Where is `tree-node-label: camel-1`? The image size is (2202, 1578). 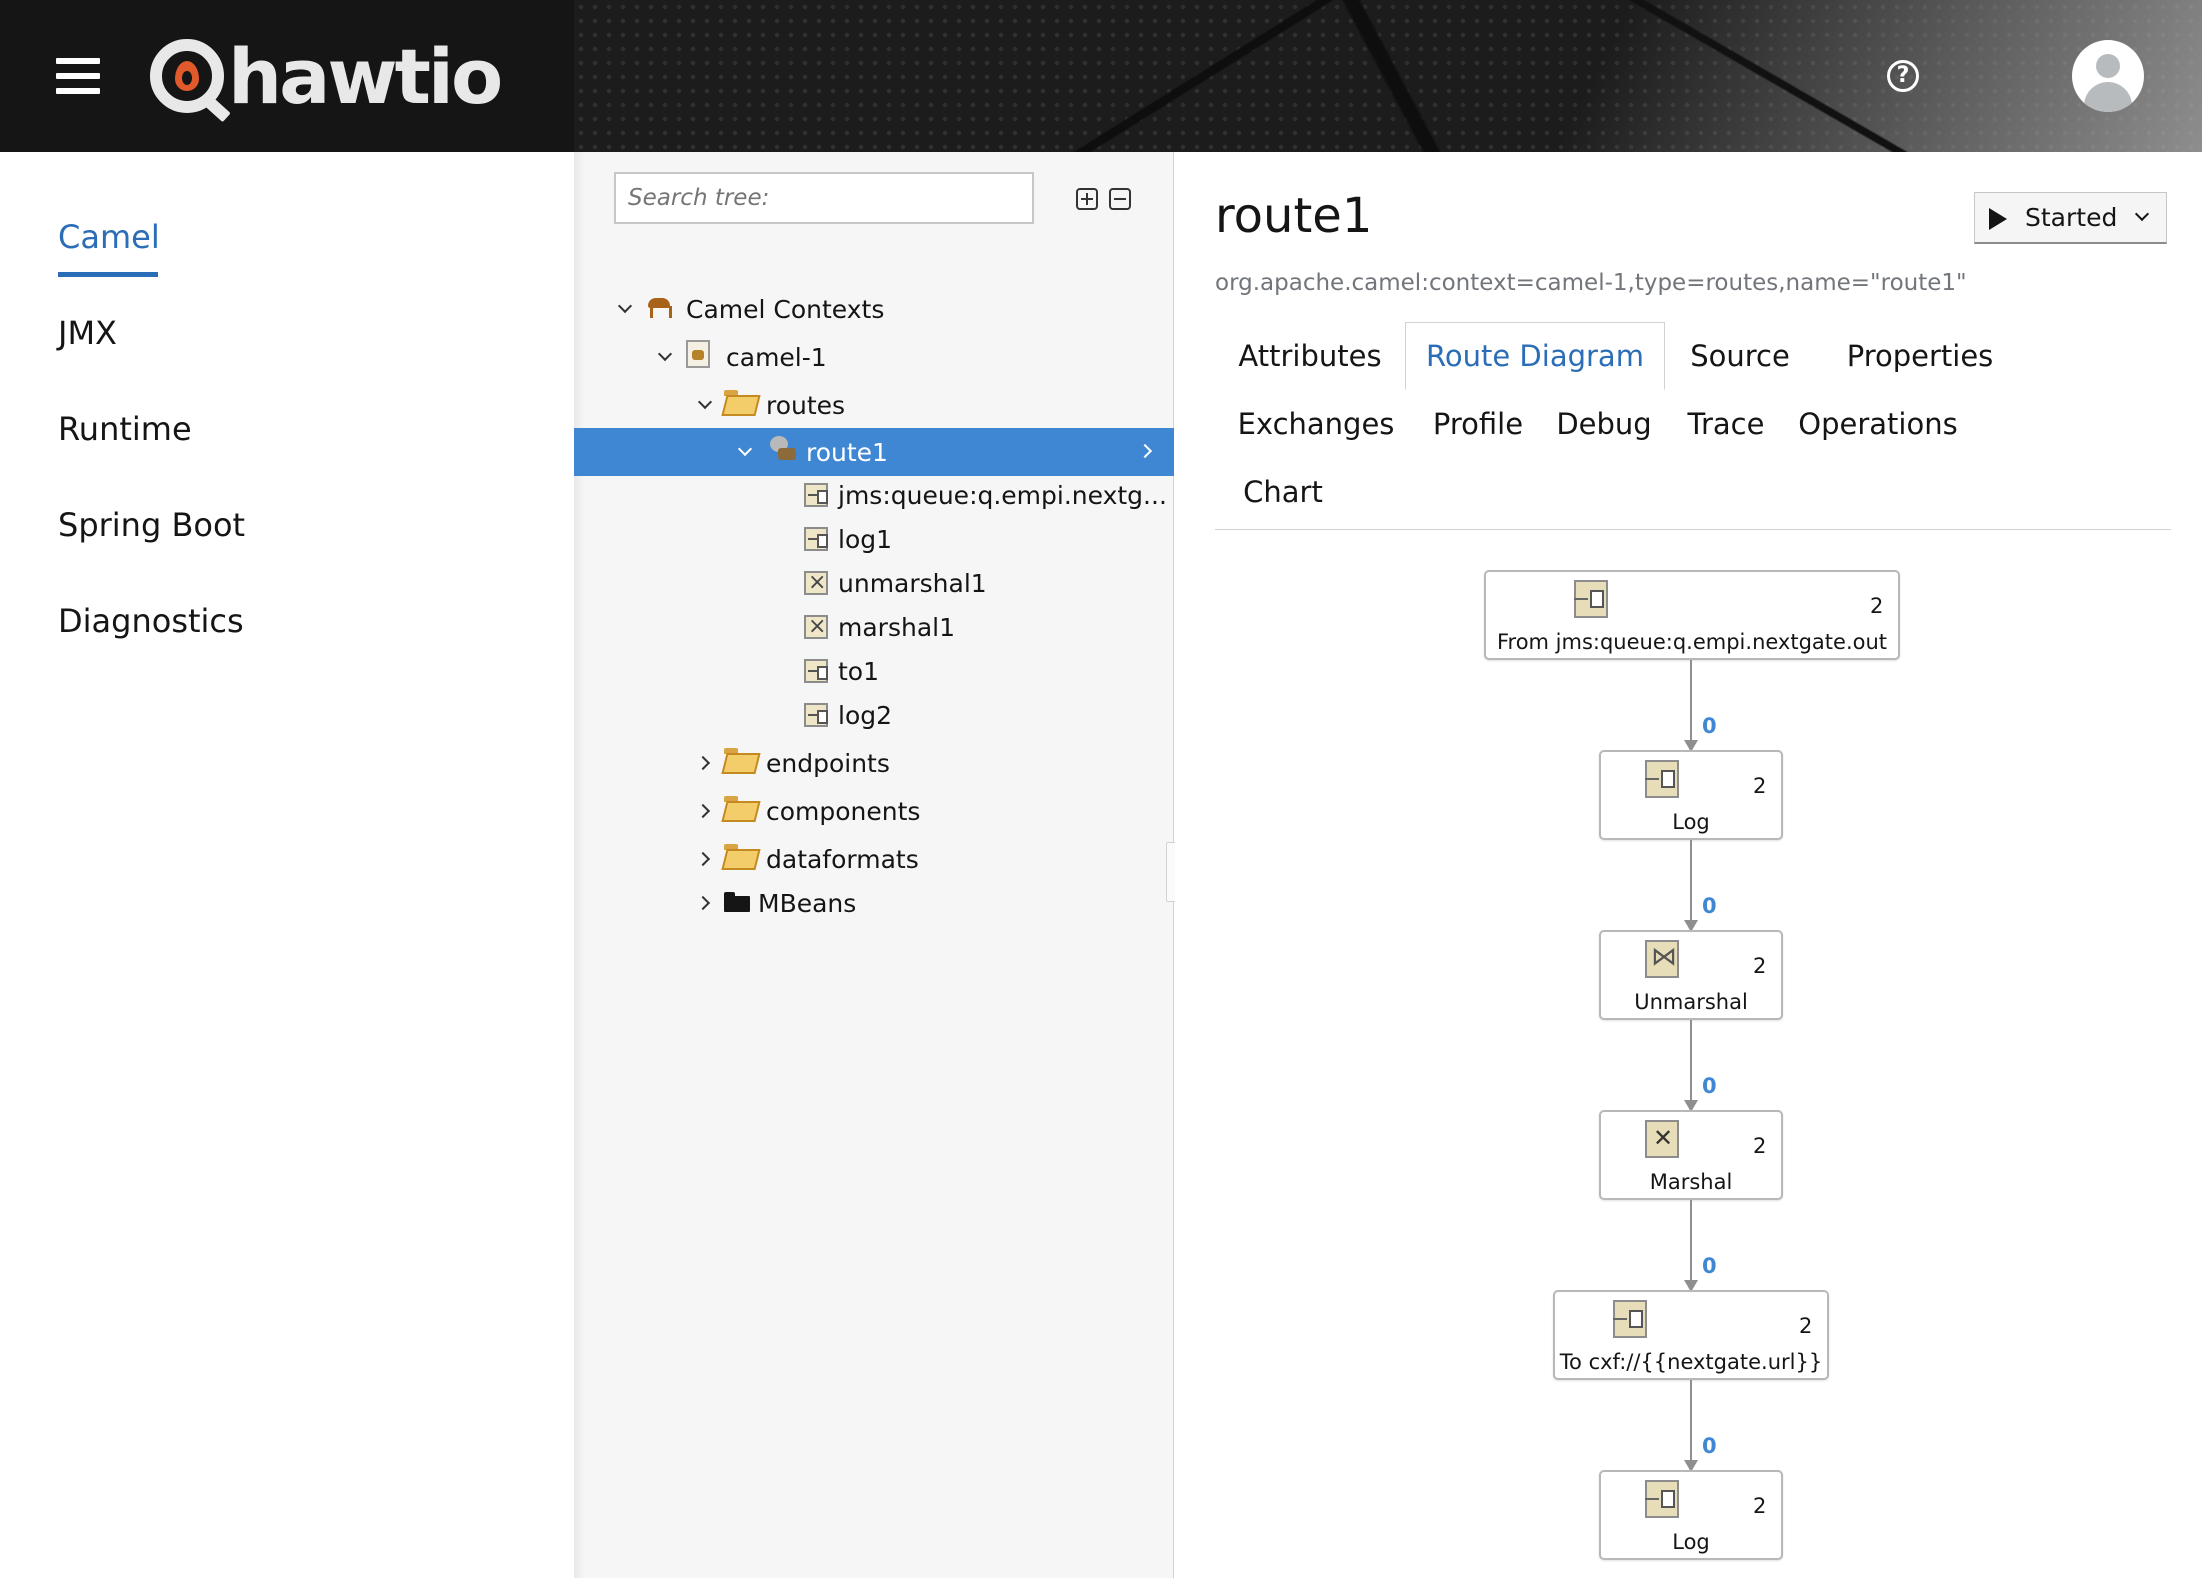 tree-node-label: camel-1 is located at coordinates (776, 357).